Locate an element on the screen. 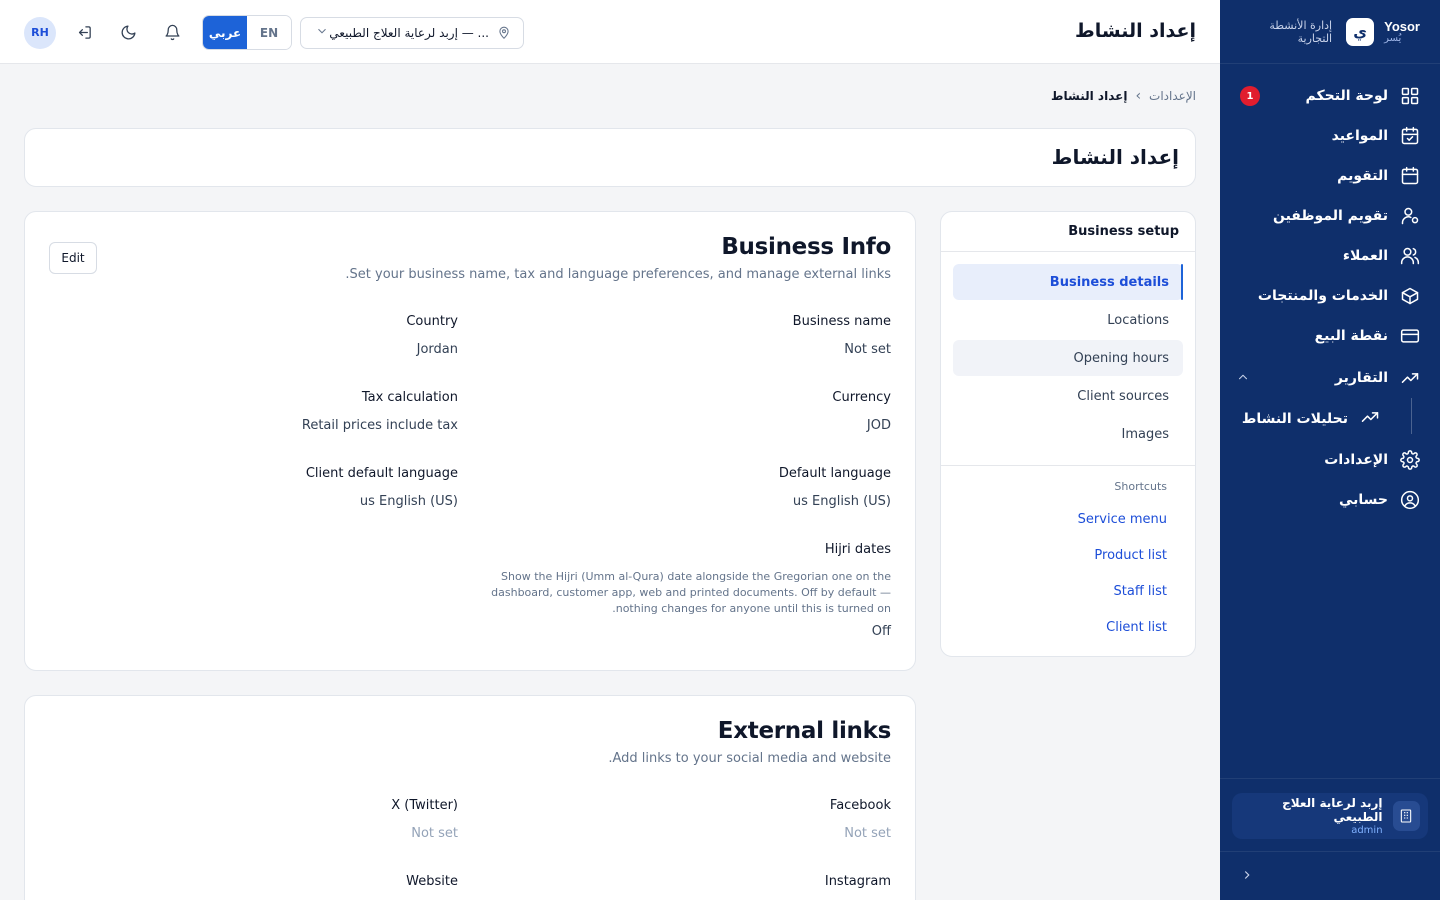 The height and width of the screenshot is (900, 1440). sidebar-item-label: نقطة البيع is located at coordinates (1351, 336).